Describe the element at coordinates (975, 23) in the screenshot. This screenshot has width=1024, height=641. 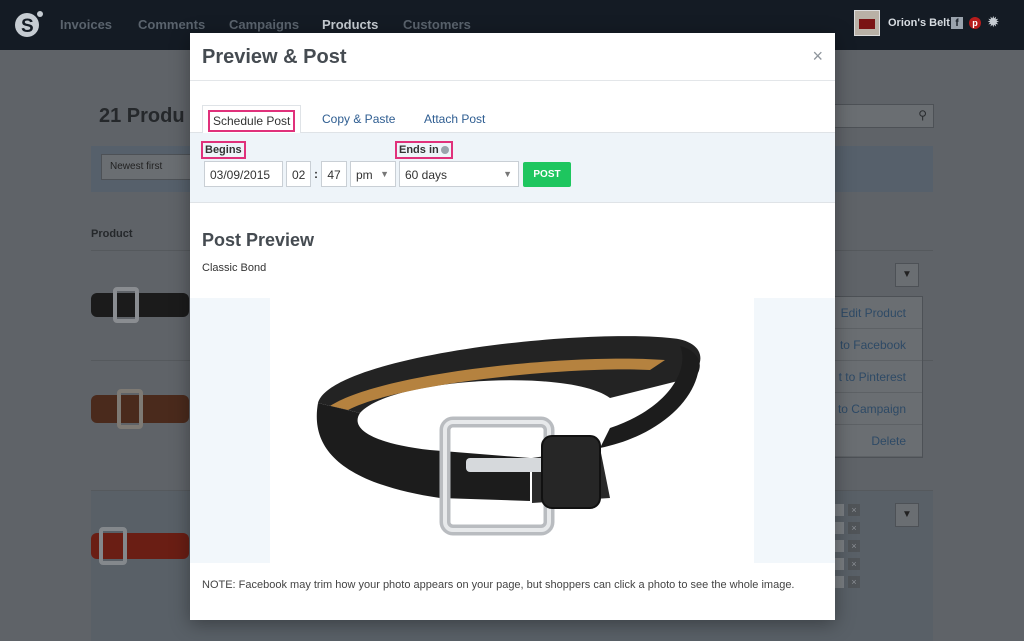
I see `pinterest-icon: p` at that location.